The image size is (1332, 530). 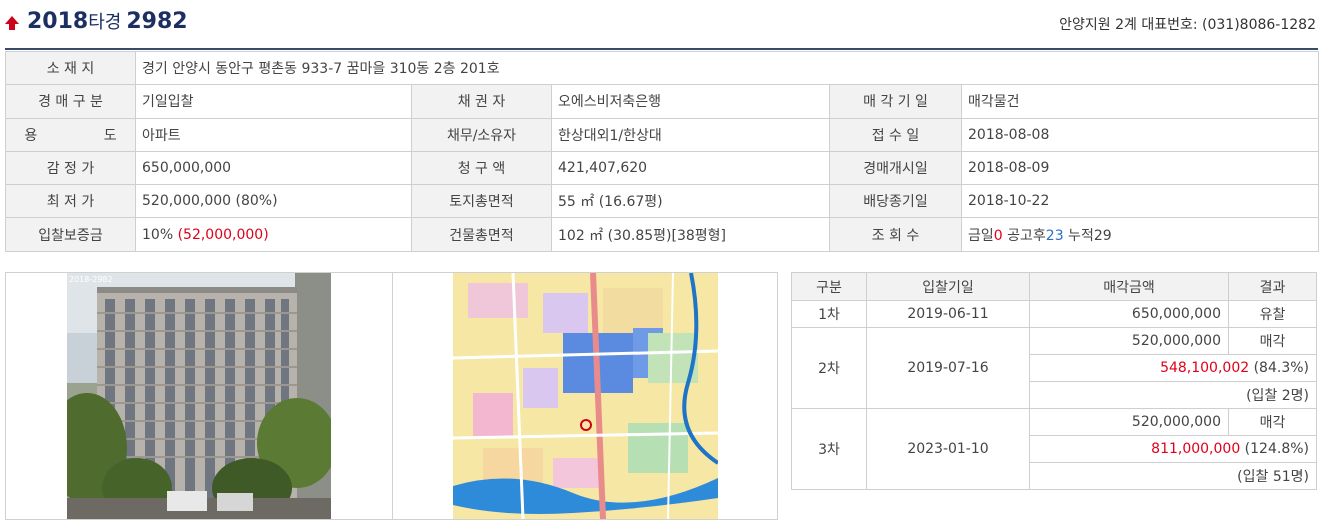 What do you see at coordinates (1140, 168) in the screenshot?
I see `start-date-value: 2018-08-09` at bounding box center [1140, 168].